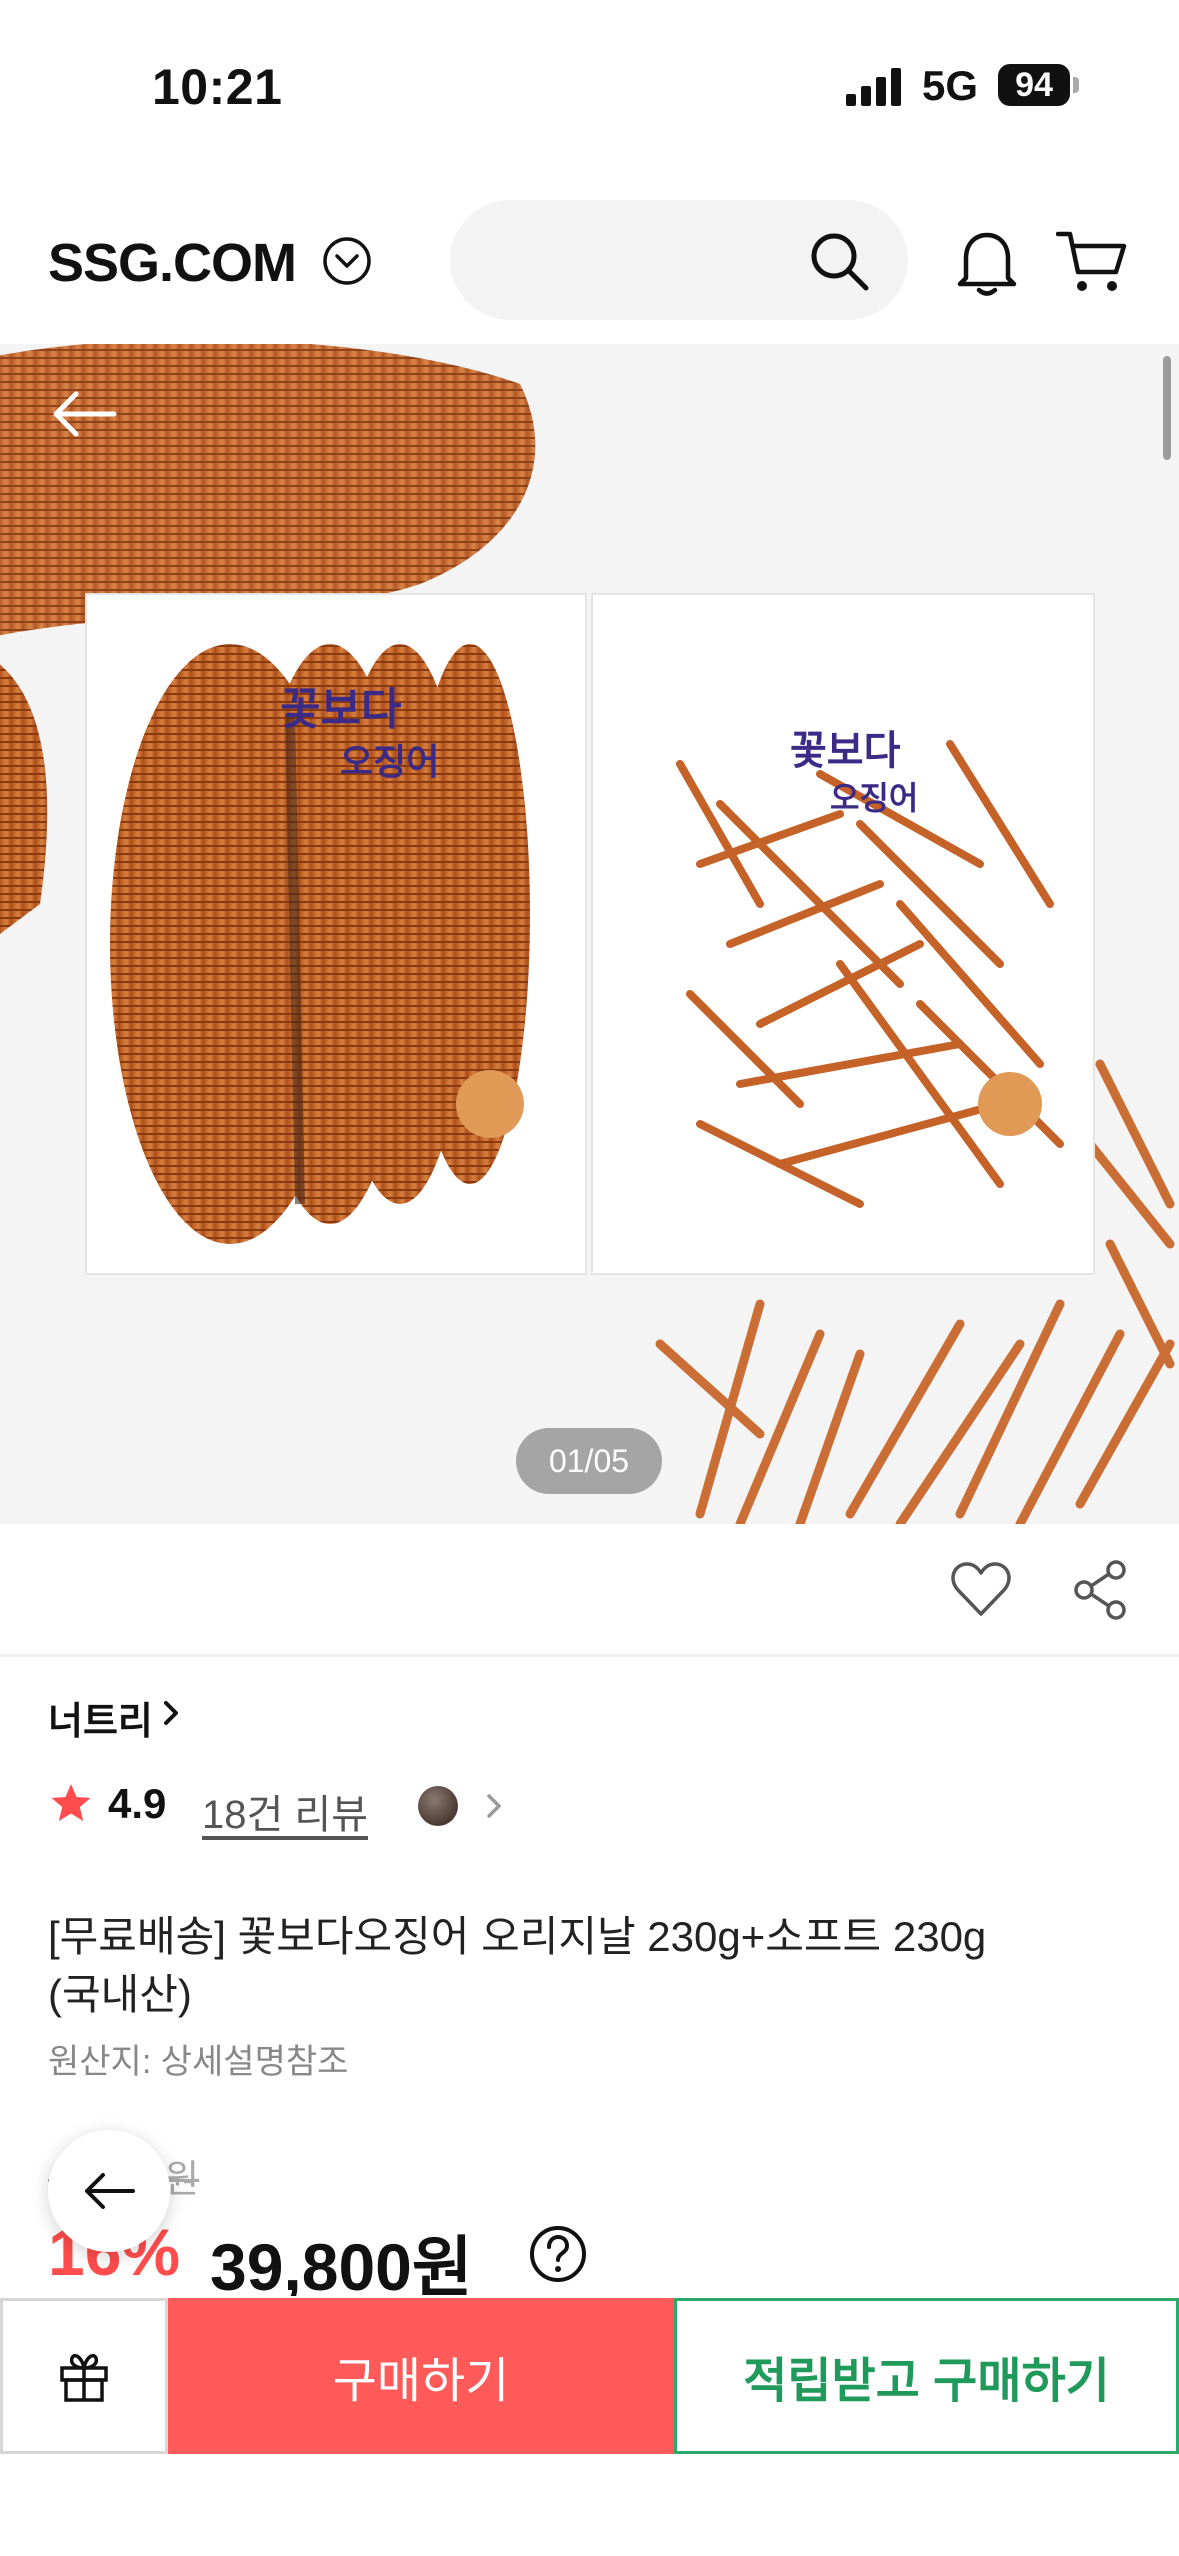 The height and width of the screenshot is (2556, 1179). Describe the element at coordinates (71, 1802) in the screenshot. I see `star-icon` at that location.